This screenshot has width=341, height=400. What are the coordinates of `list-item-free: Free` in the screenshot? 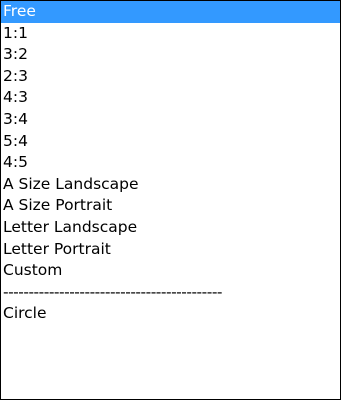 It's located at (170, 12).